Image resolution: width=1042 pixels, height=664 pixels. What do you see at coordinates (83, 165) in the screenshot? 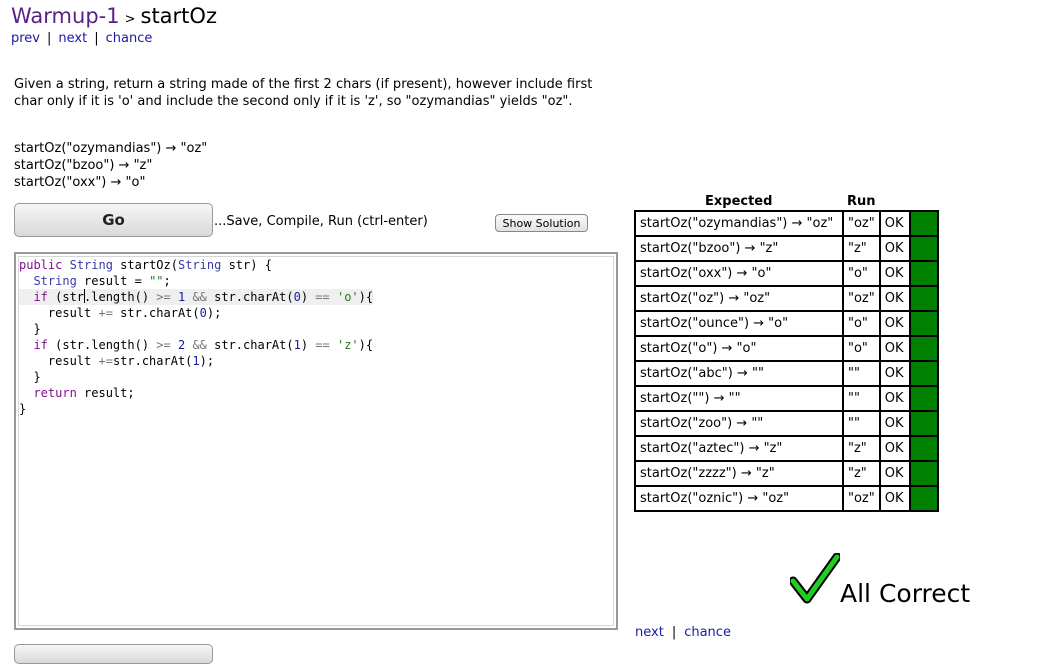
I see `example-line: startOz("bzoo") → "z"` at bounding box center [83, 165].